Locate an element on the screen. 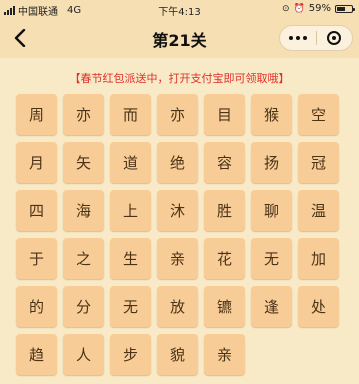 The width and height of the screenshot is (359, 384). character-tile: 月 is located at coordinates (36, 162).